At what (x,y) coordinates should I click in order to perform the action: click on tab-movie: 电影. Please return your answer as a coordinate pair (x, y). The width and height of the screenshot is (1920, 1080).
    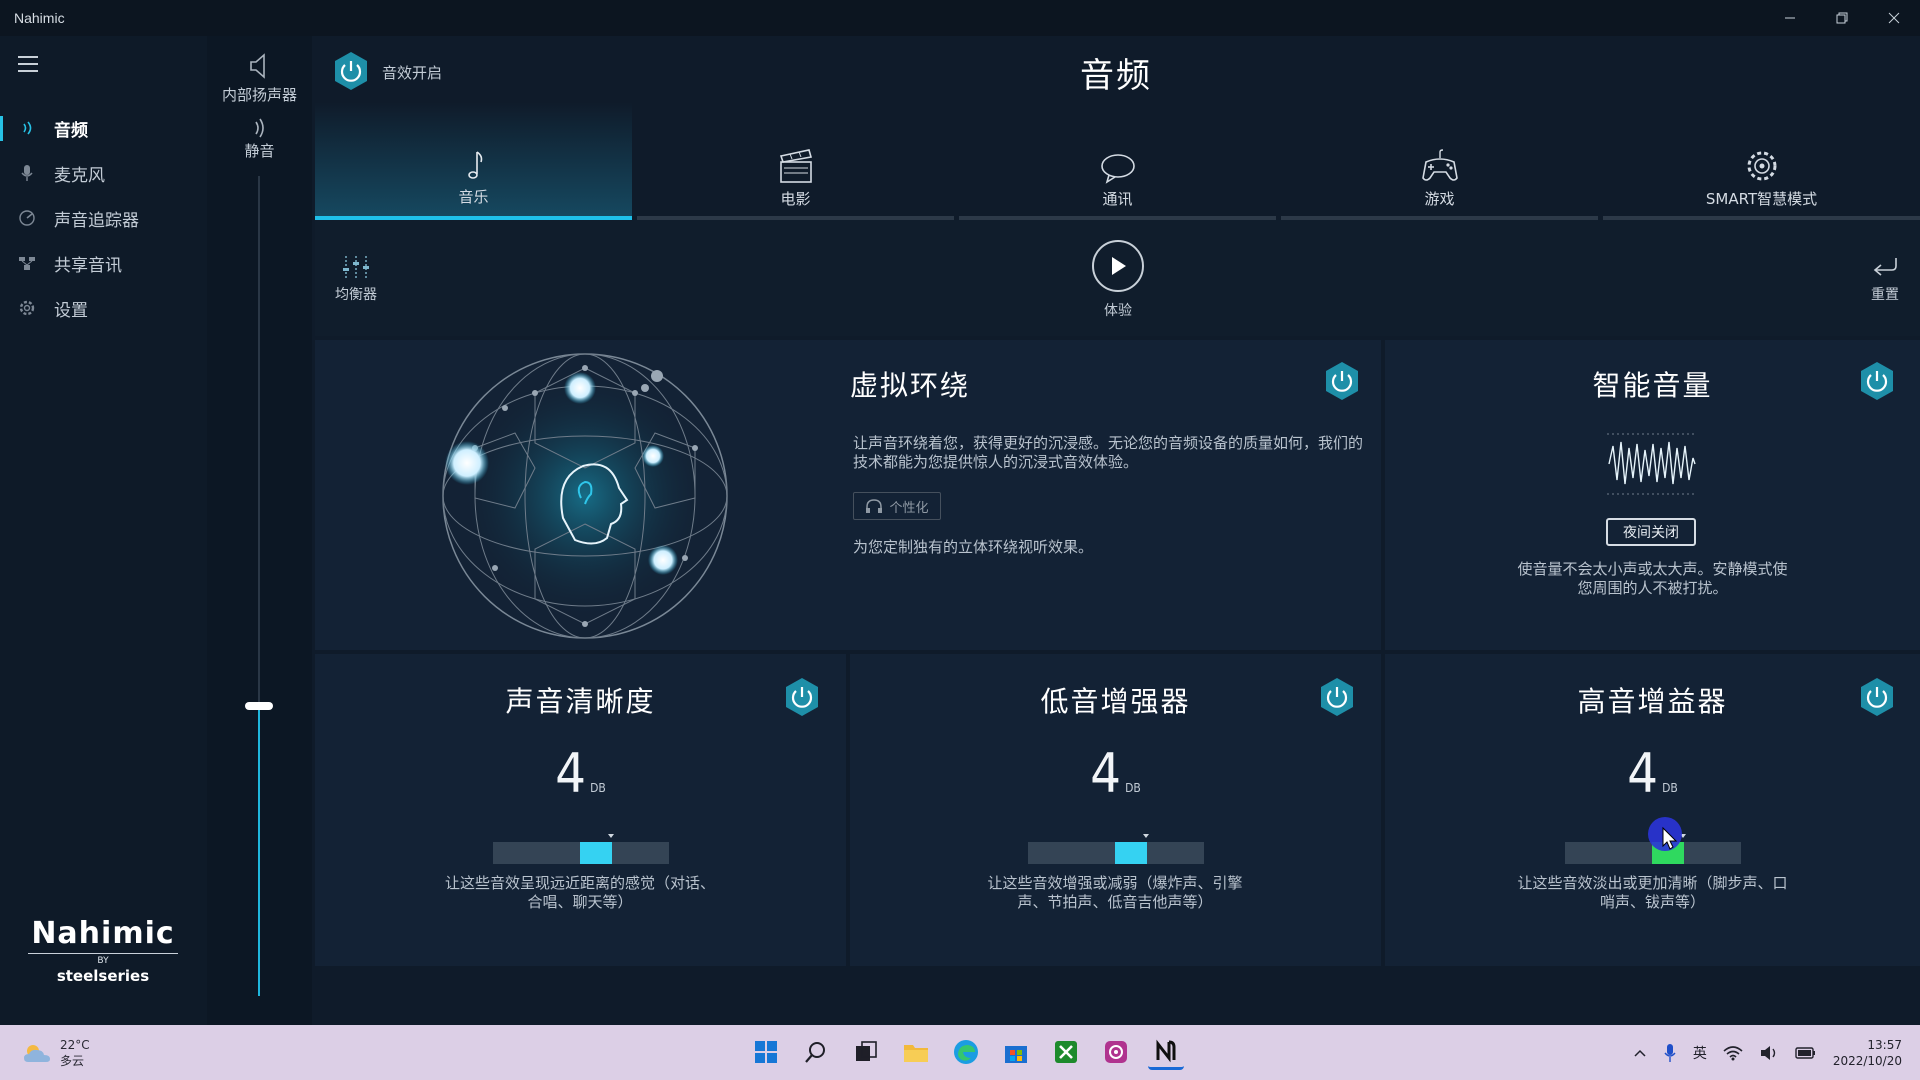
    Looking at the image, I should click on (795, 161).